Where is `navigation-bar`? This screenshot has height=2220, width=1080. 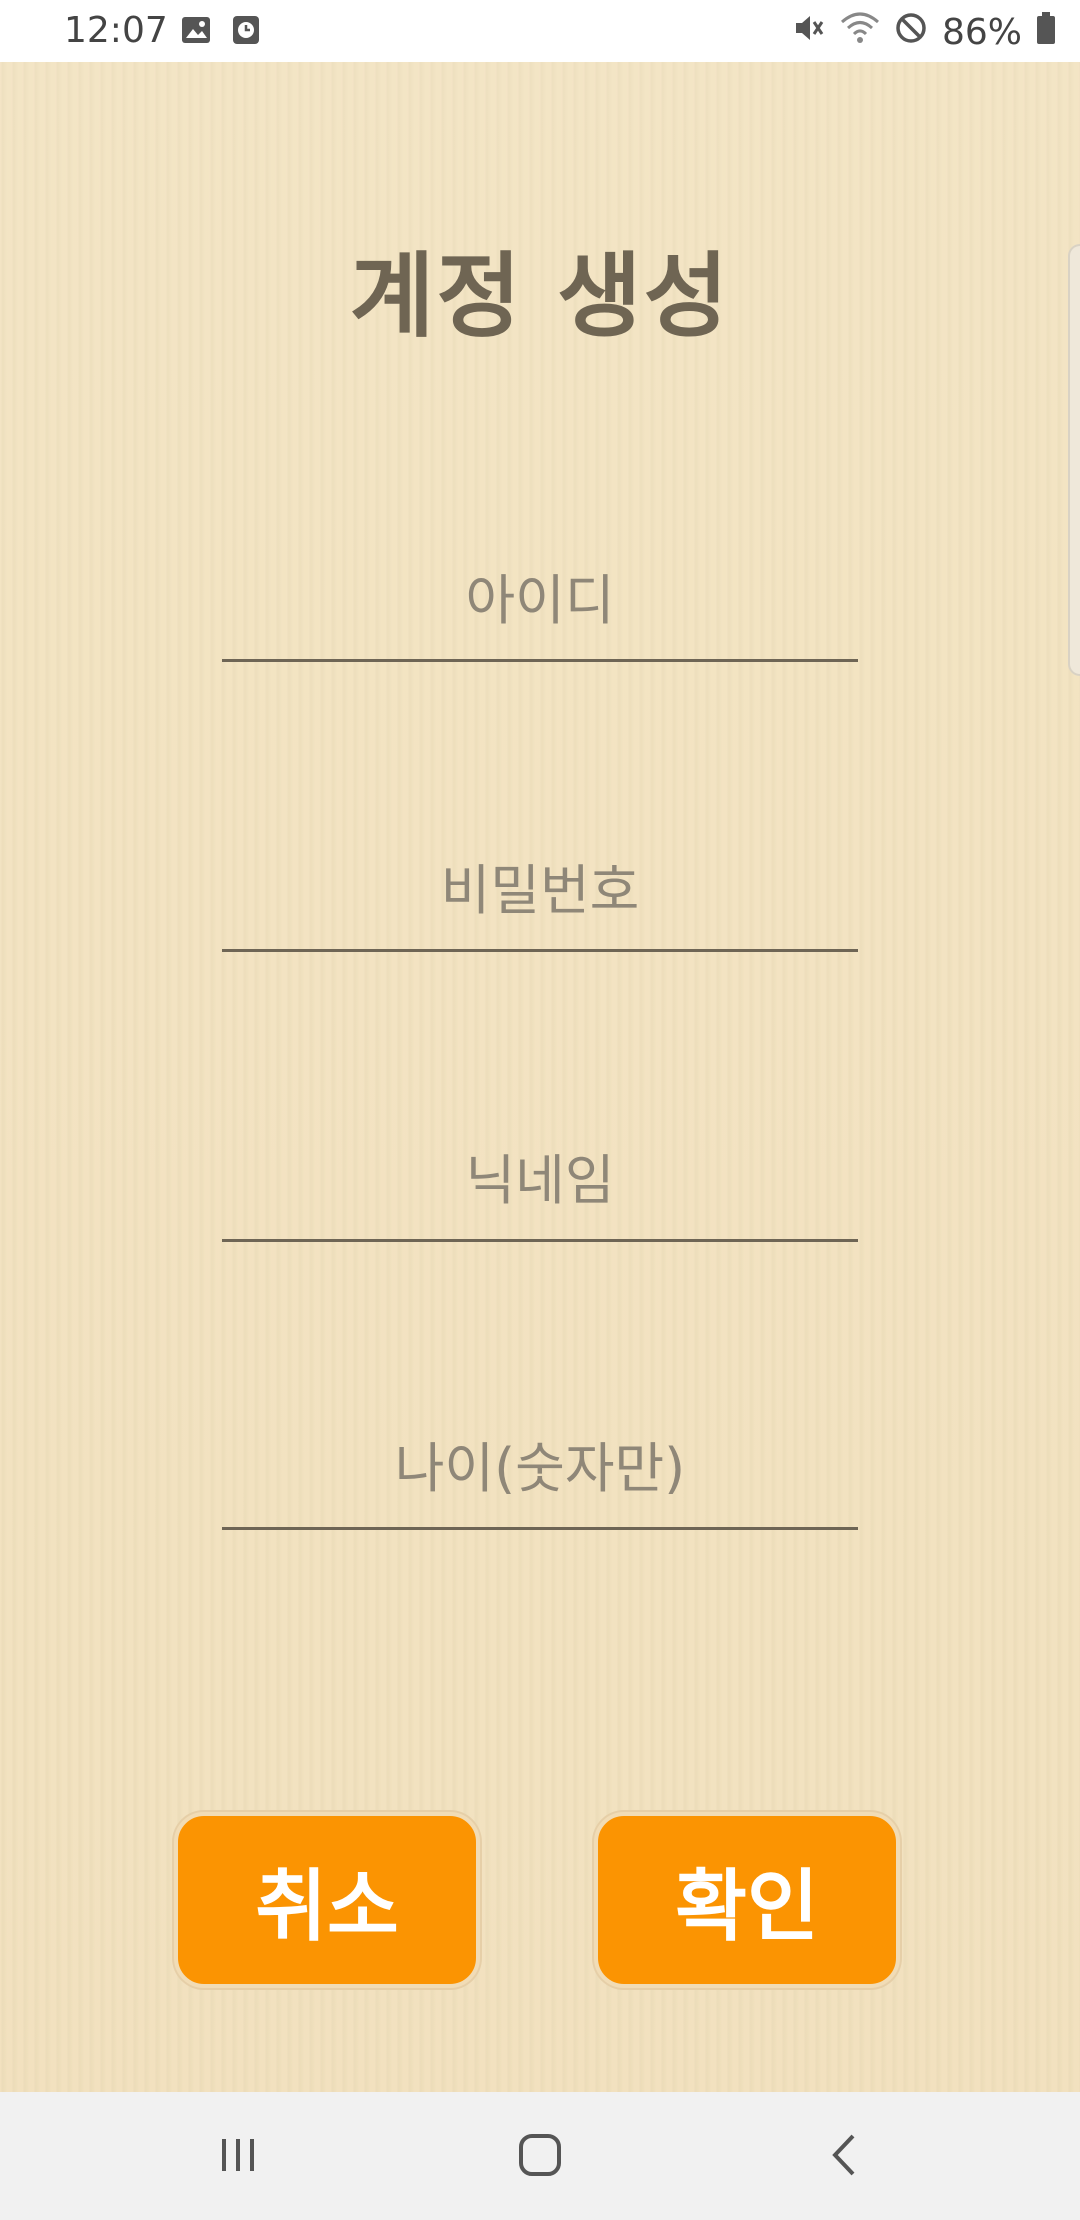 navigation-bar is located at coordinates (540, 2156).